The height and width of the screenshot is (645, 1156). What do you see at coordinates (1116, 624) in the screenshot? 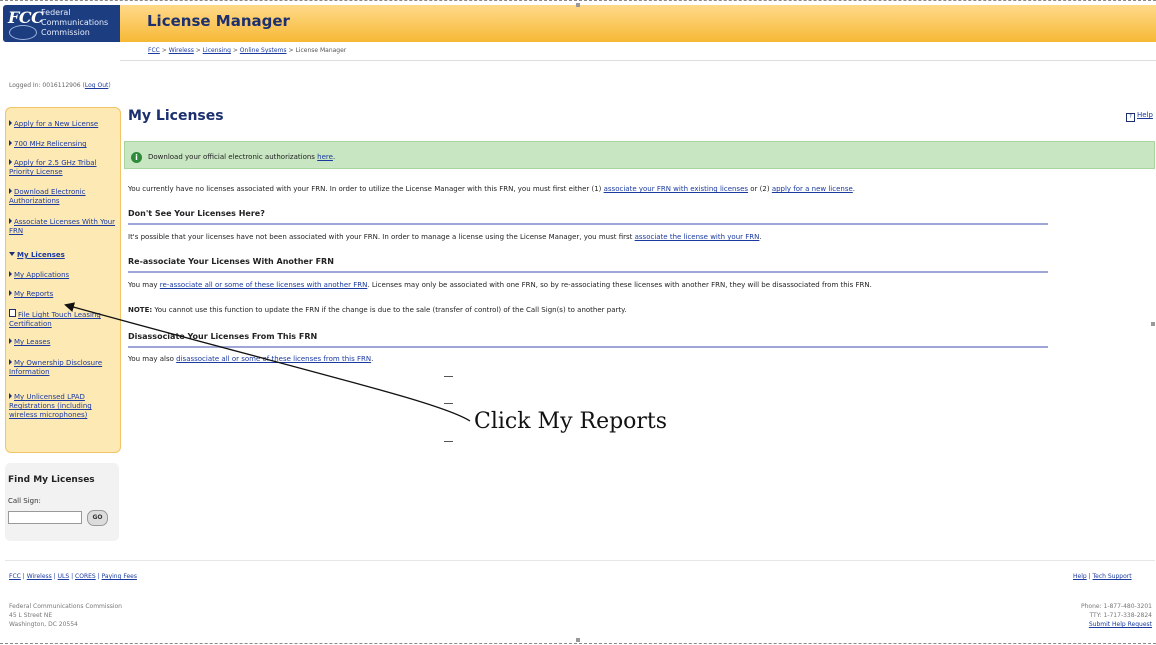
I see `submit-help-request-link: Submit Help Request` at bounding box center [1116, 624].